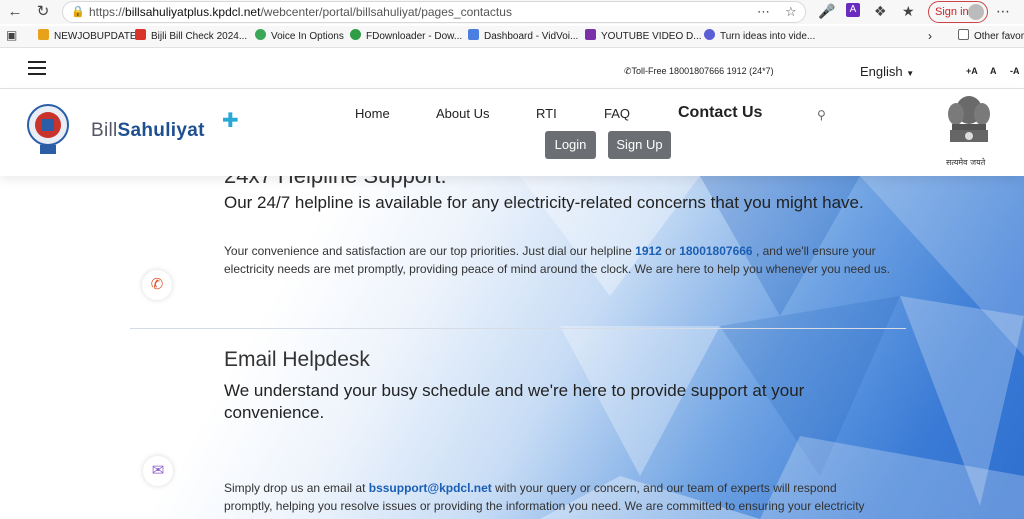  What do you see at coordinates (231, 121) in the screenshot?
I see `plus-icon: ✚` at bounding box center [231, 121].